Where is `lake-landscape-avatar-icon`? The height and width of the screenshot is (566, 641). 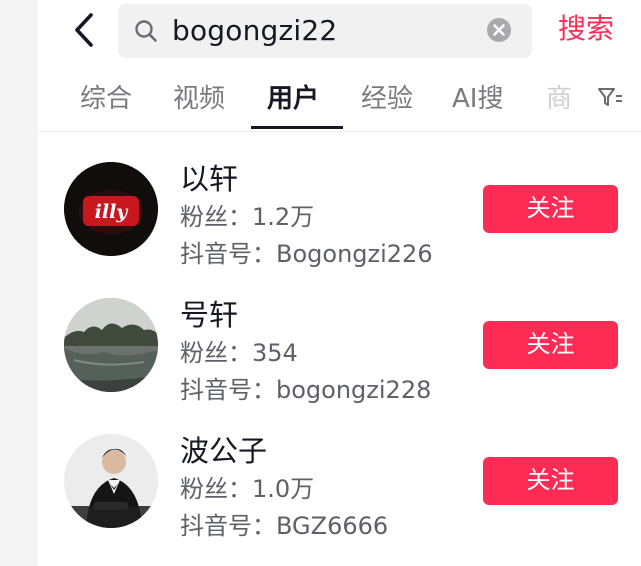 lake-landscape-avatar-icon is located at coordinates (111, 345).